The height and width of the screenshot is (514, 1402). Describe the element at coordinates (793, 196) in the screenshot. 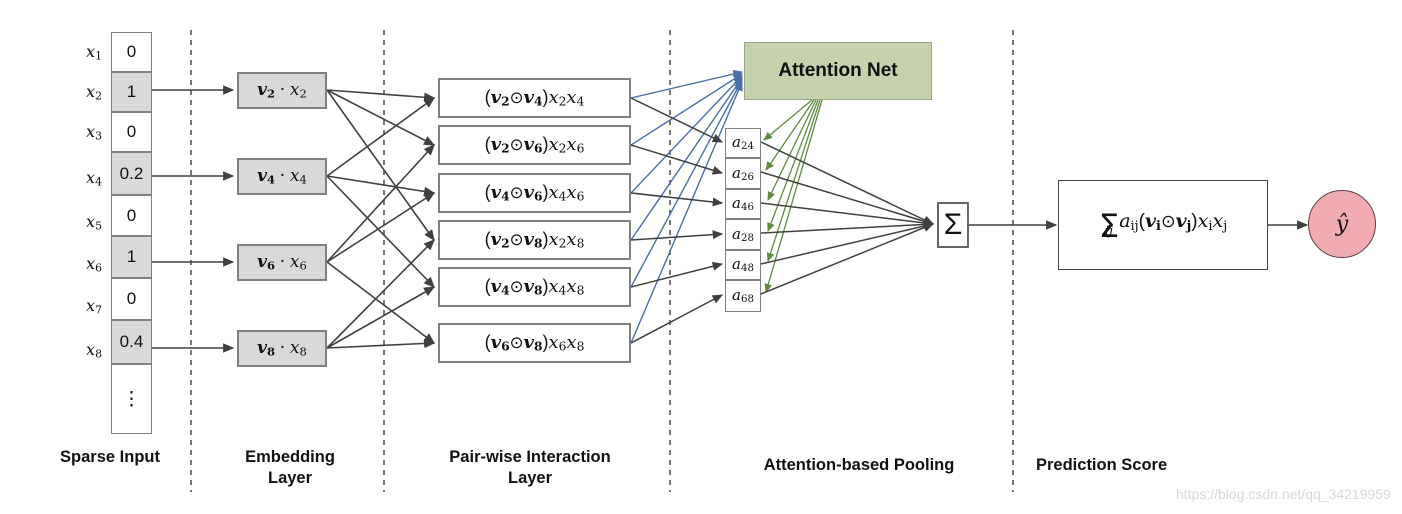

I see `attentionnet-to-weight-arrows` at that location.